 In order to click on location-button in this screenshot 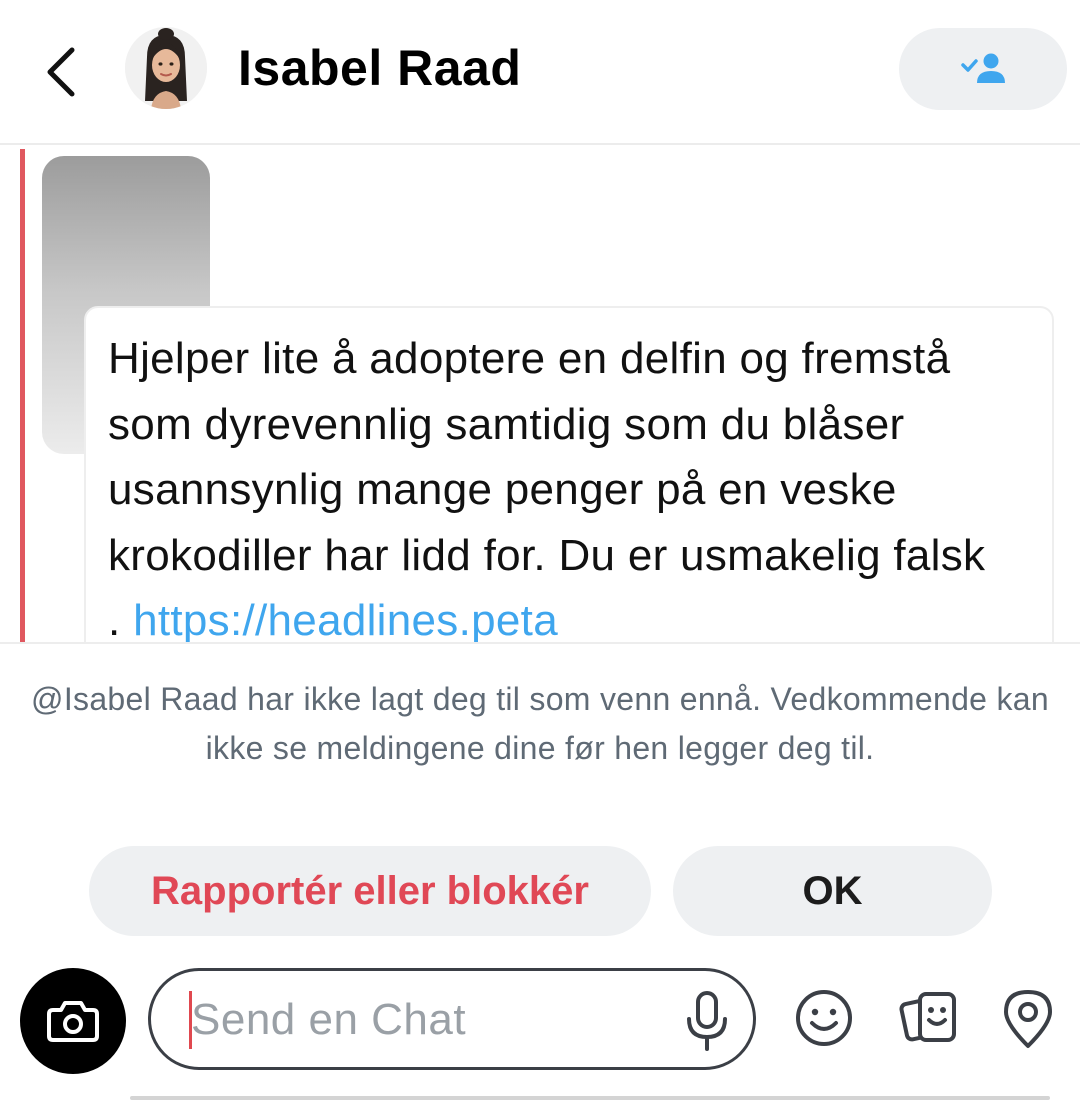, I will do `click(1028, 1018)`.